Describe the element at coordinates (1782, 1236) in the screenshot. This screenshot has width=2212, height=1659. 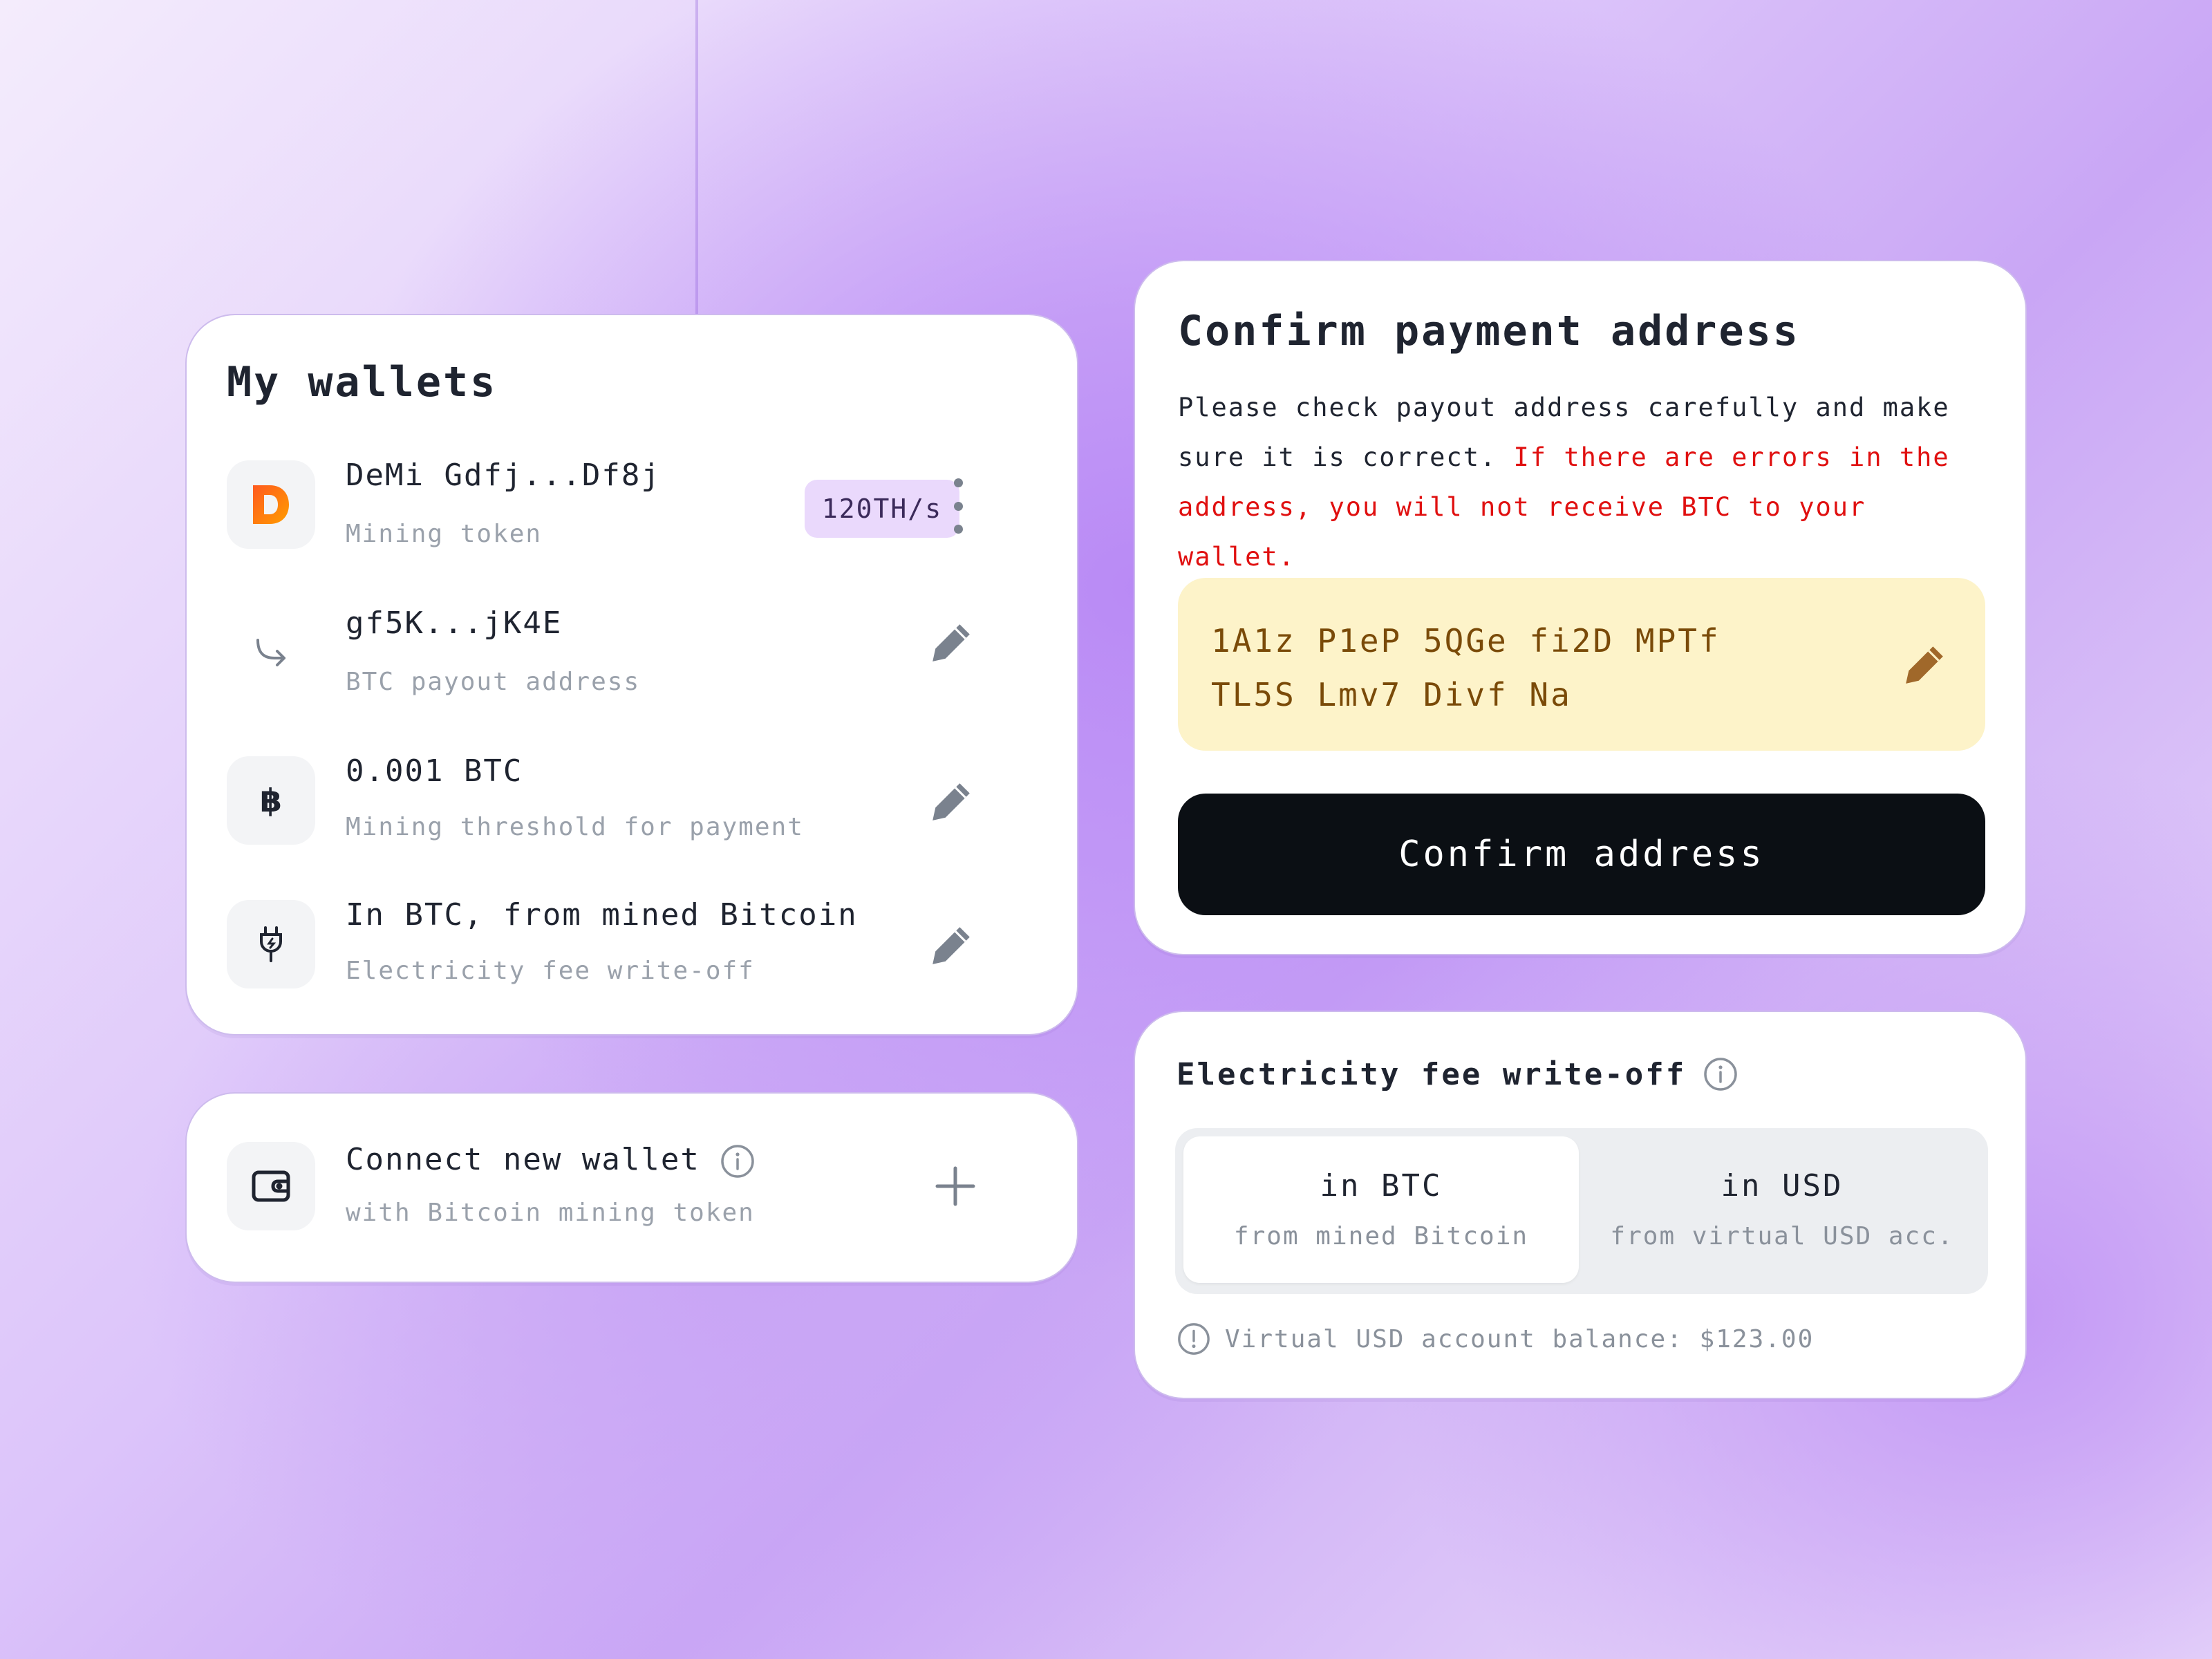
I see `option-subtitle: from virtual USD acc.` at that location.